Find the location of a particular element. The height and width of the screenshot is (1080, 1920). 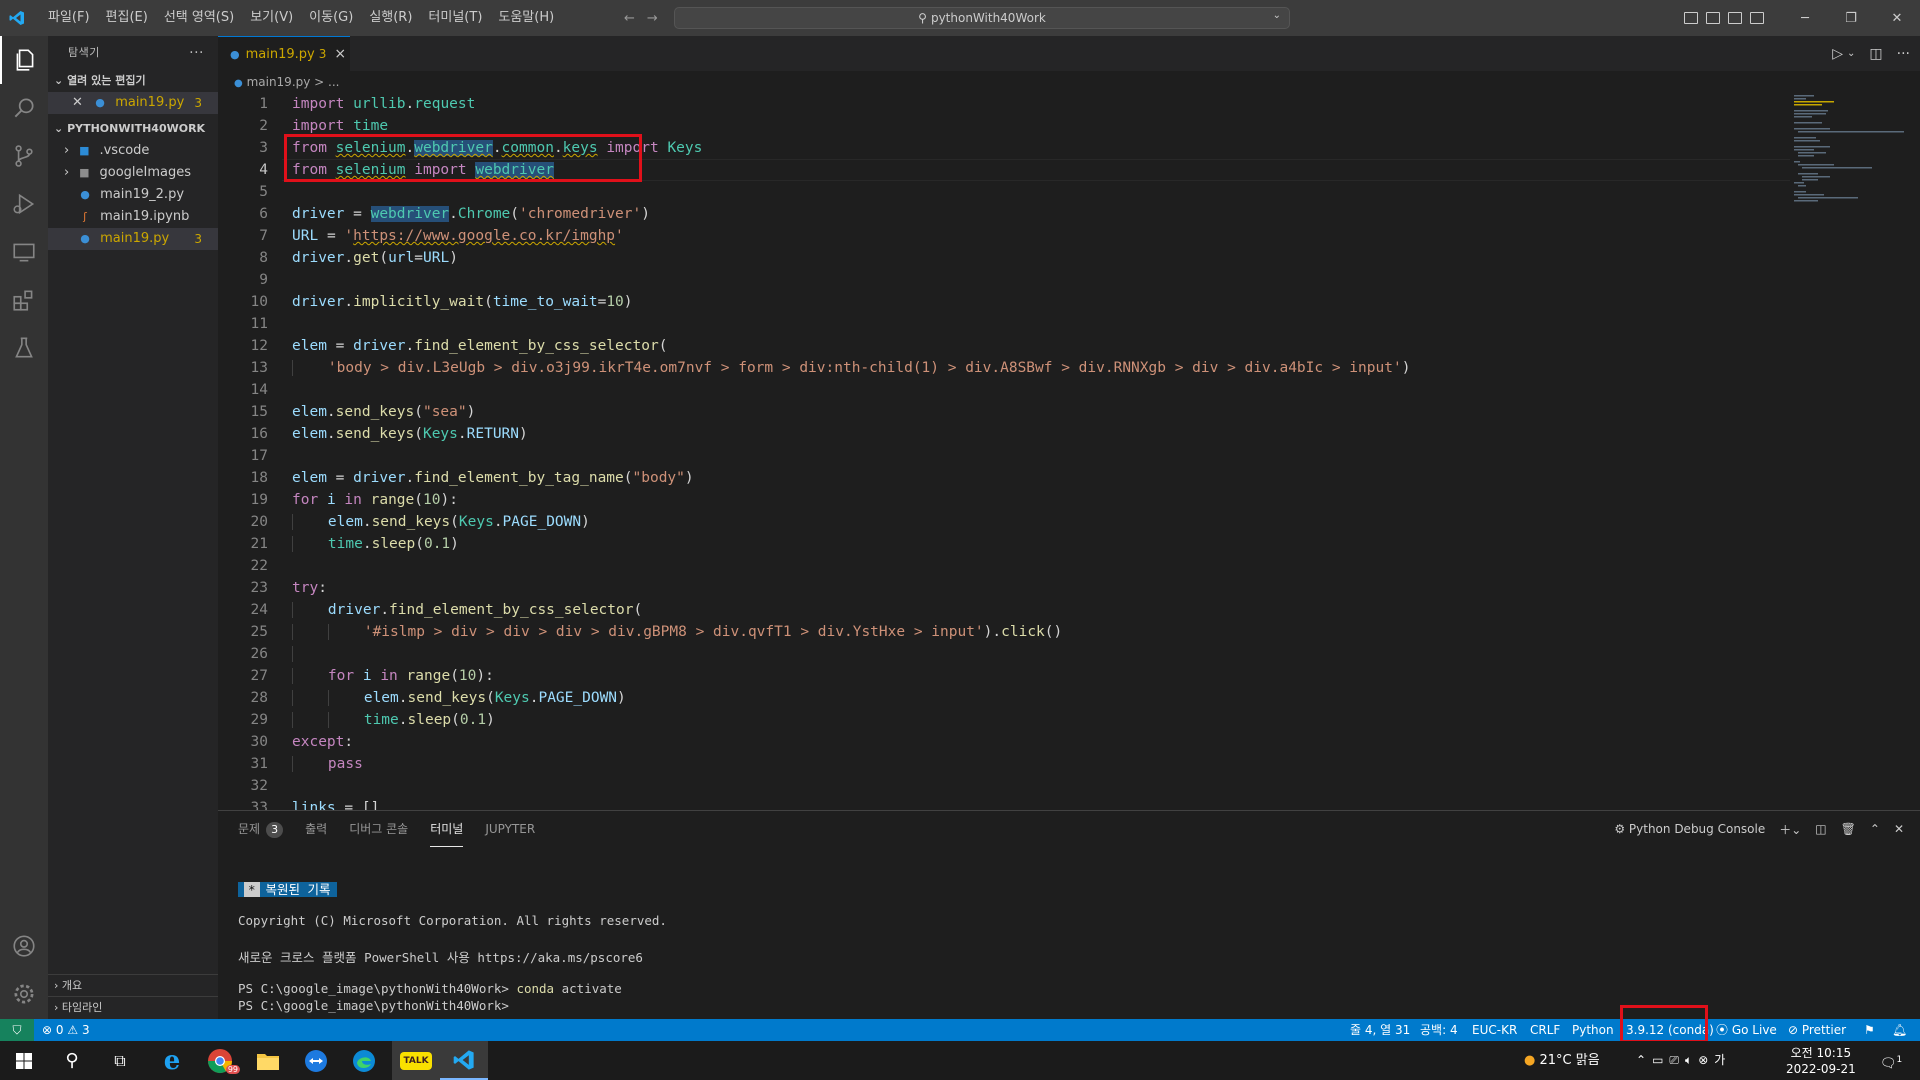

extensions-icon is located at coordinates (24, 300).